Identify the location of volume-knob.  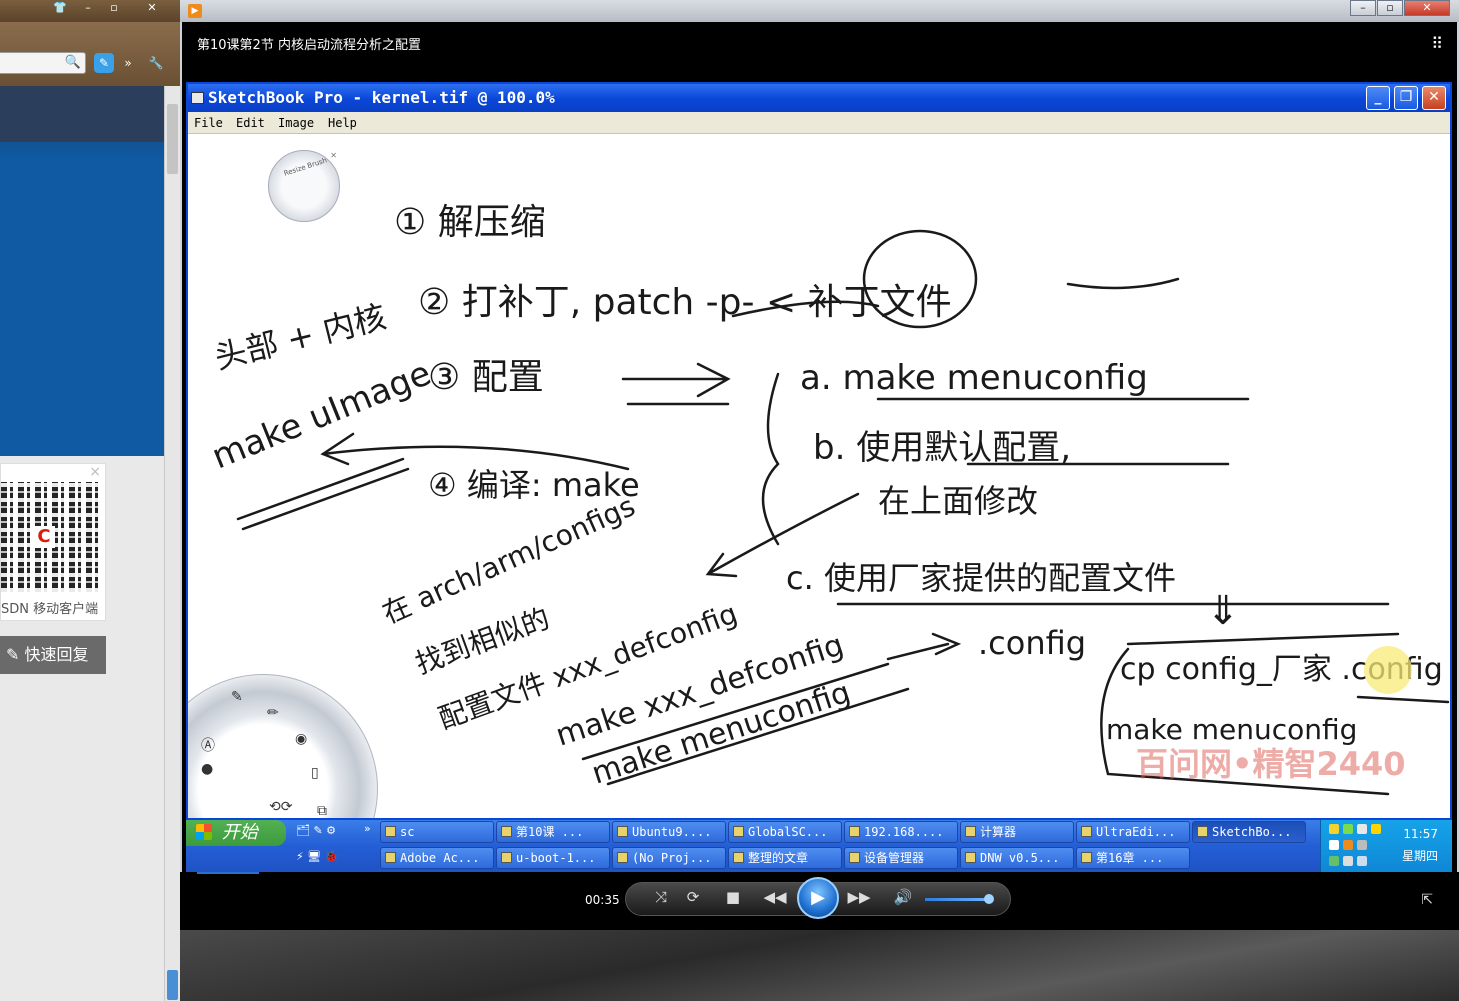
(989, 899).